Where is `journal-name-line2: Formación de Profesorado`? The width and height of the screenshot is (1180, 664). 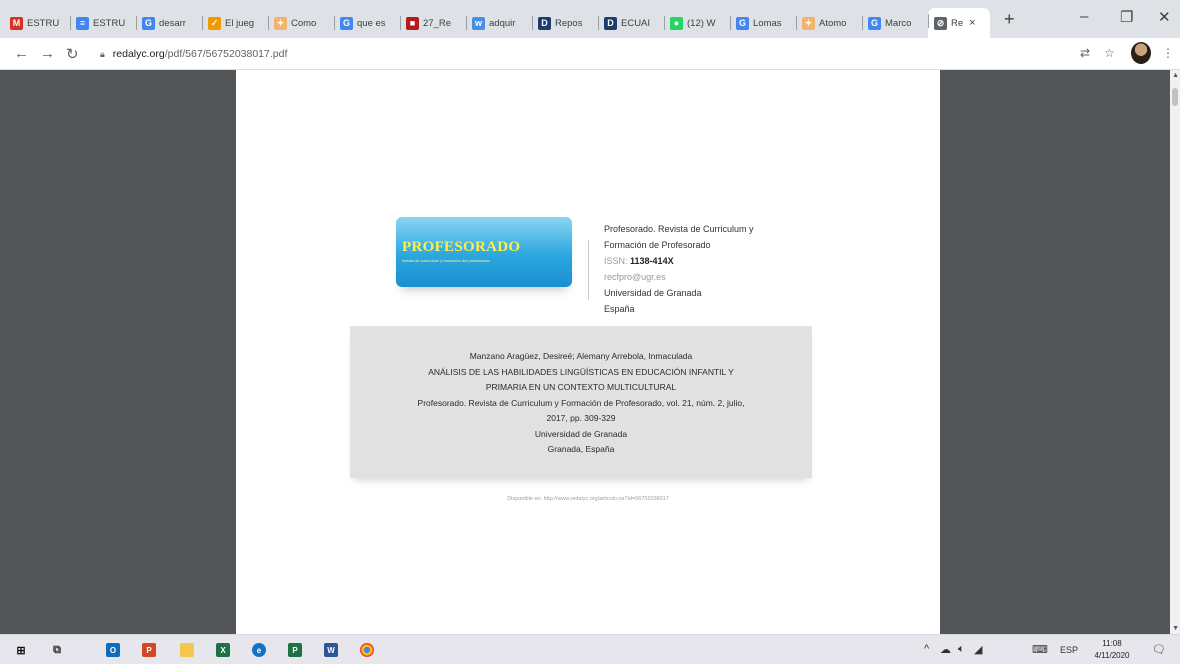
journal-name-line2: Formación de Profesorado is located at coordinates (657, 245).